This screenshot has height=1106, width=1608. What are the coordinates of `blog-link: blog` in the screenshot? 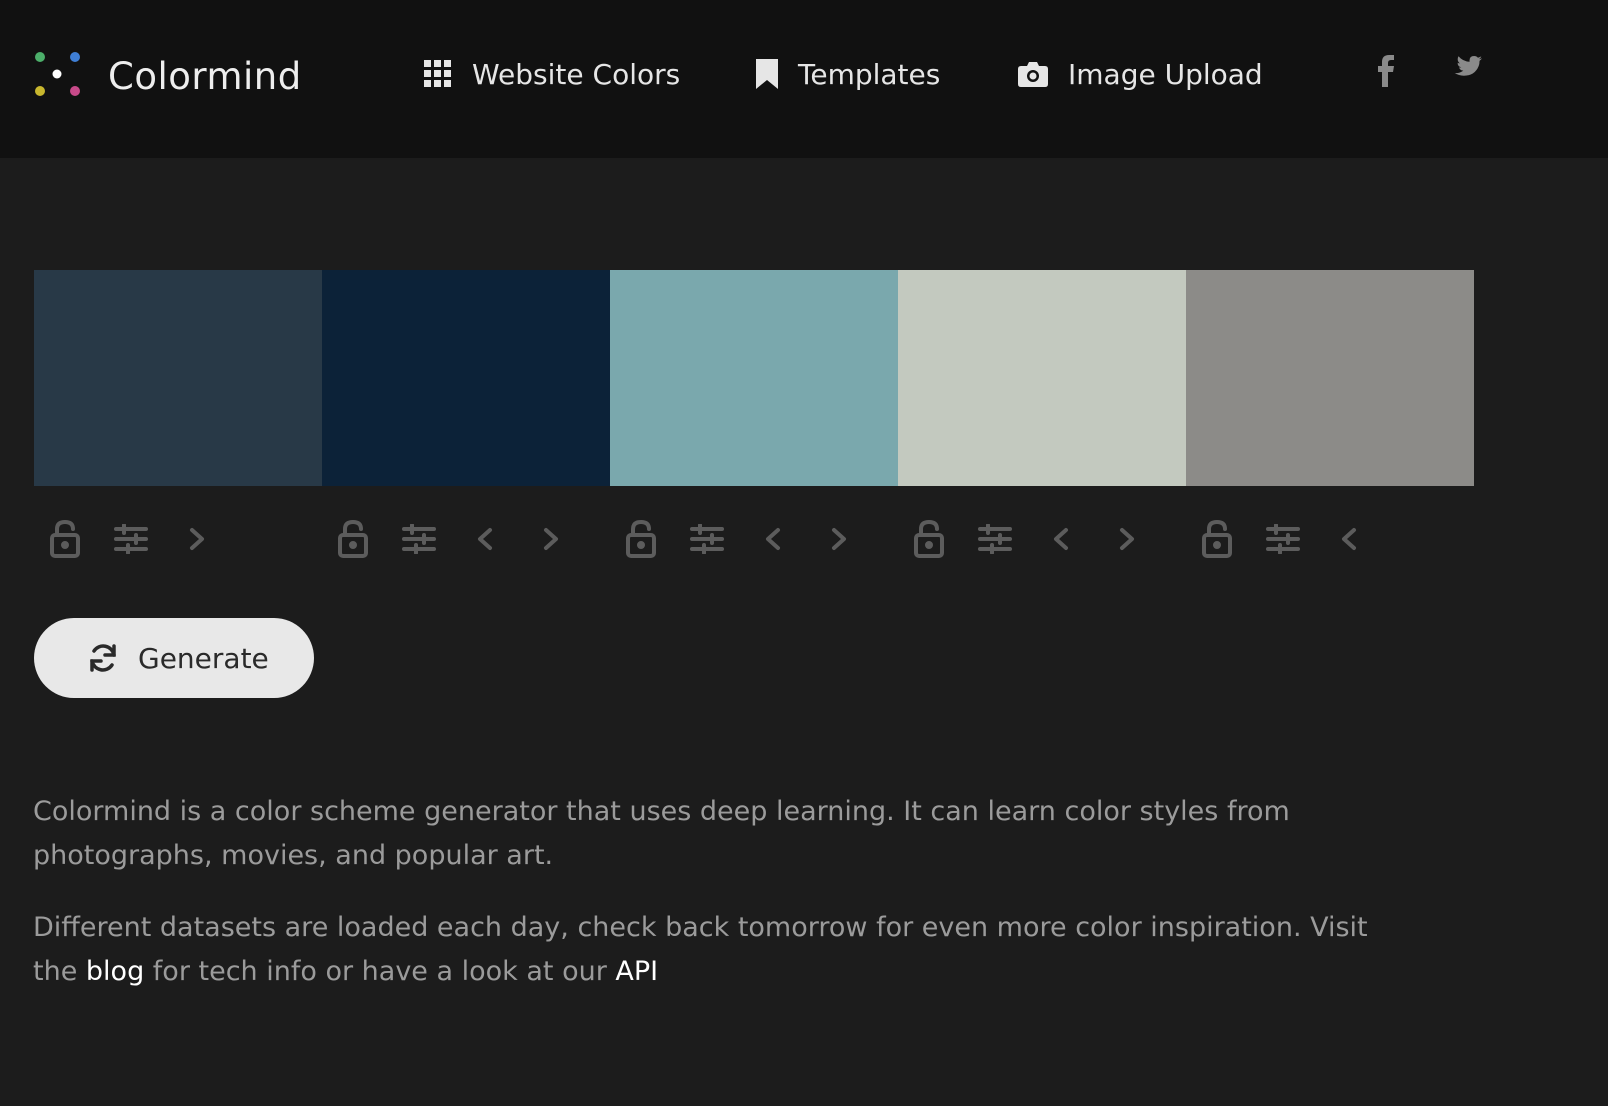 It's located at (115, 971).